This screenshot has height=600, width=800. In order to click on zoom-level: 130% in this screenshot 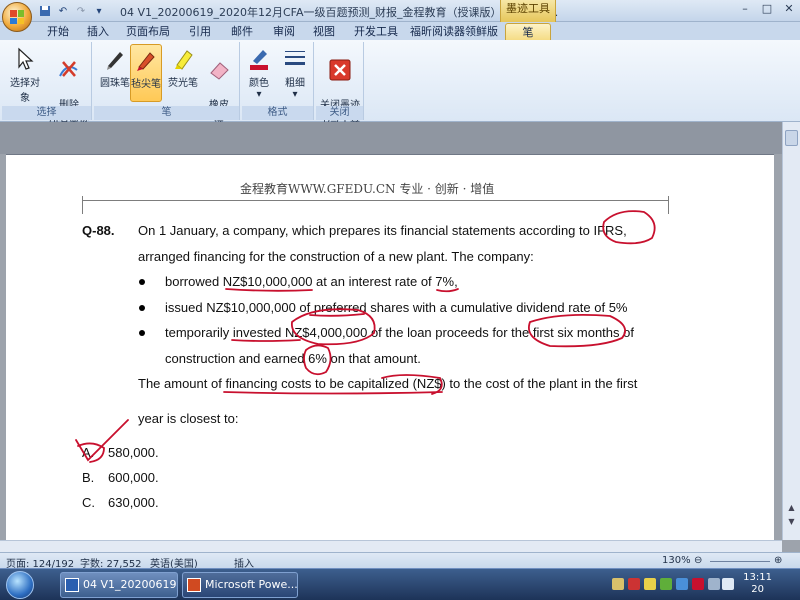, I will do `click(676, 560)`.